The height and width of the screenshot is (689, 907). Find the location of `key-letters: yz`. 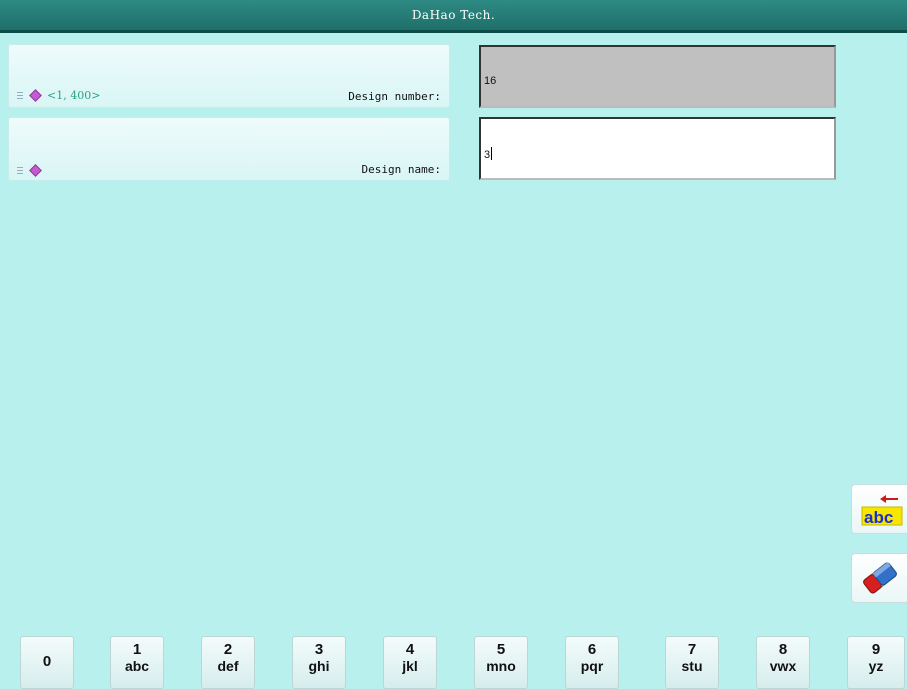

key-letters: yz is located at coordinates (876, 666).